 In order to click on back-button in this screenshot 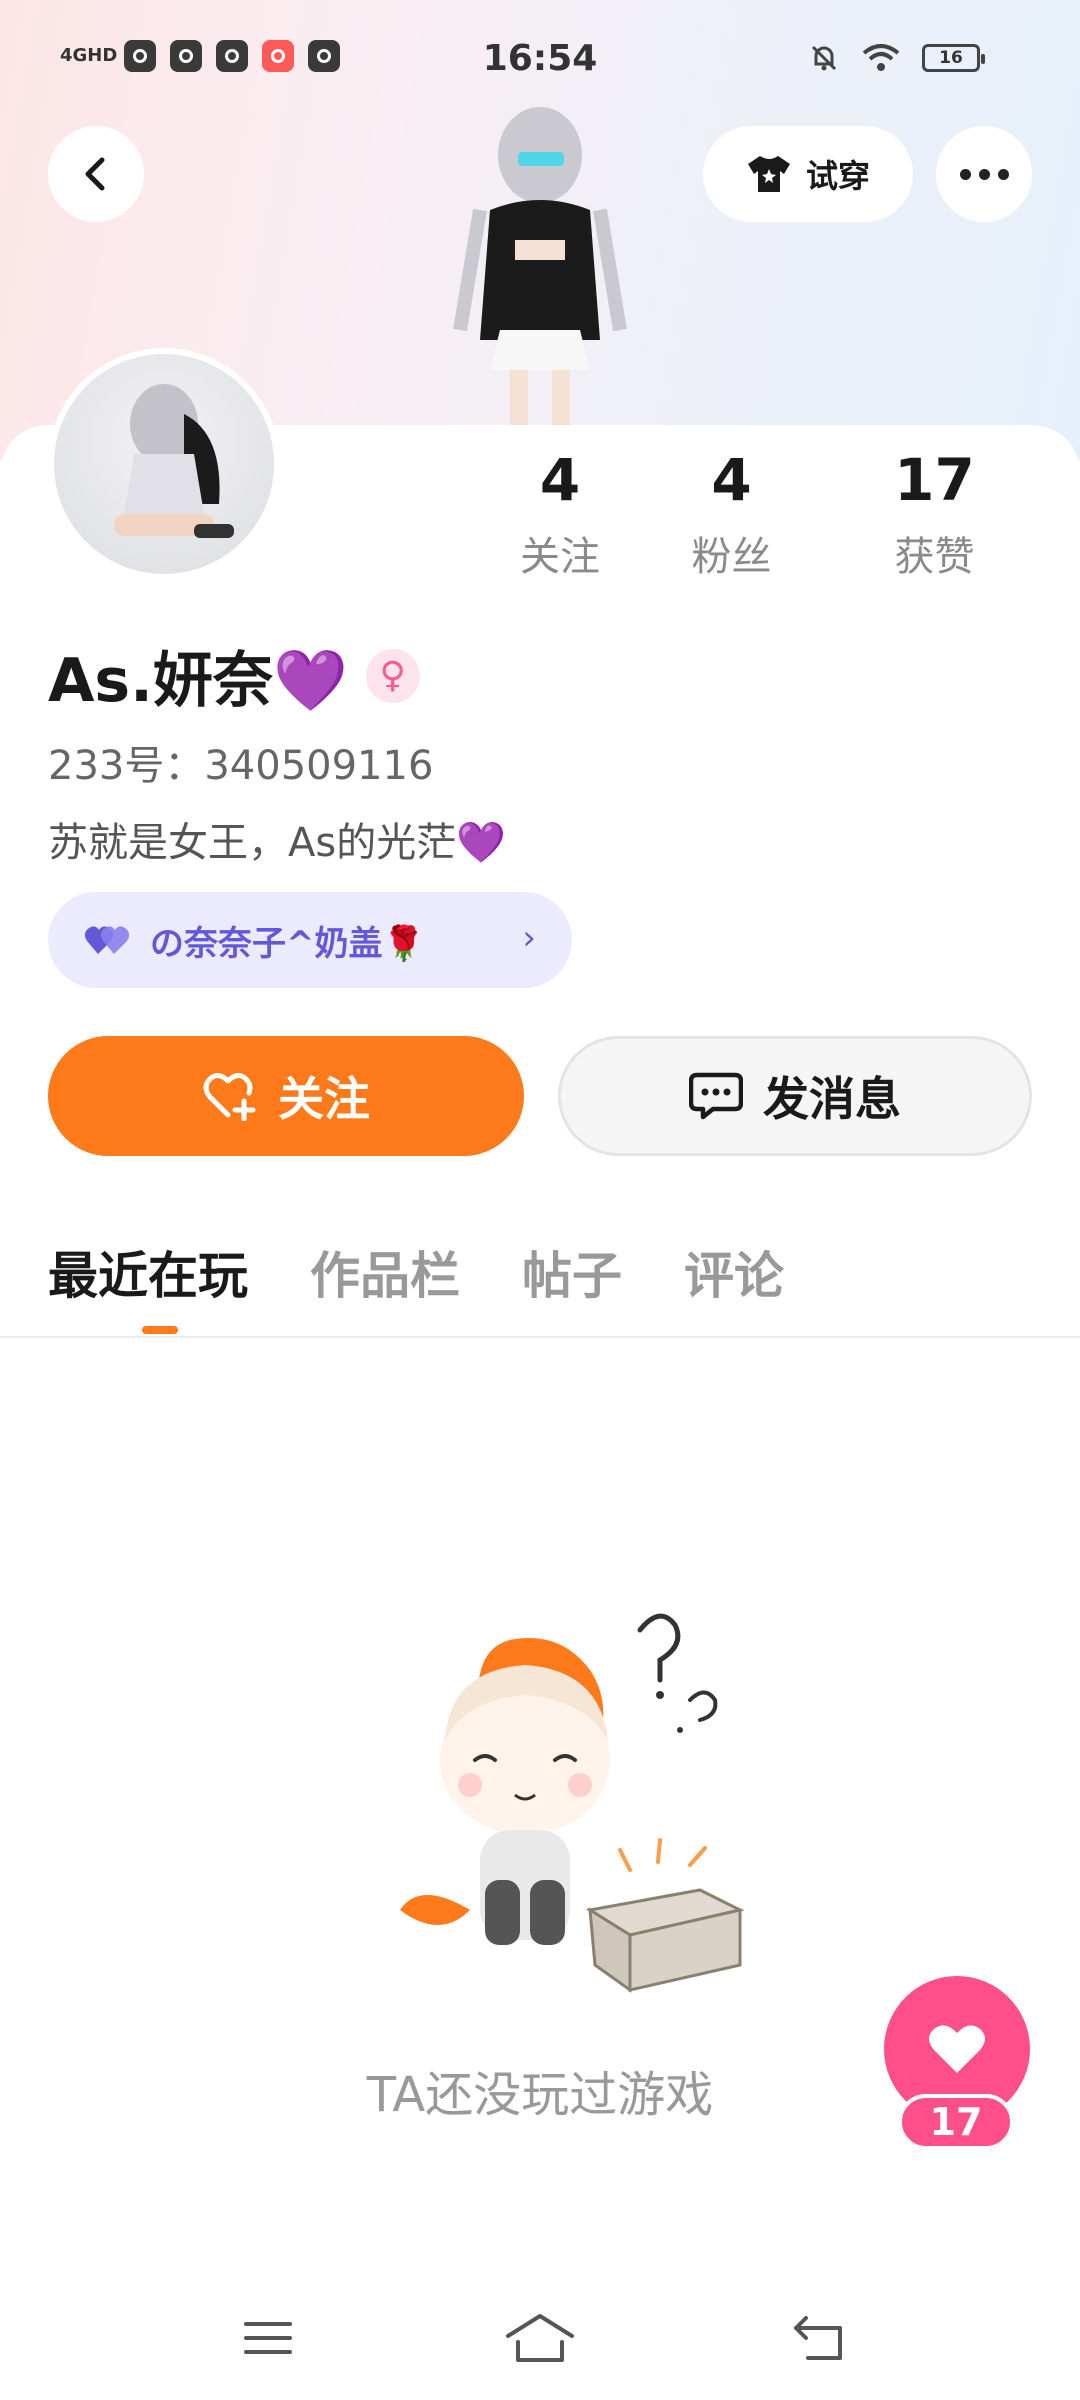, I will do `click(96, 174)`.